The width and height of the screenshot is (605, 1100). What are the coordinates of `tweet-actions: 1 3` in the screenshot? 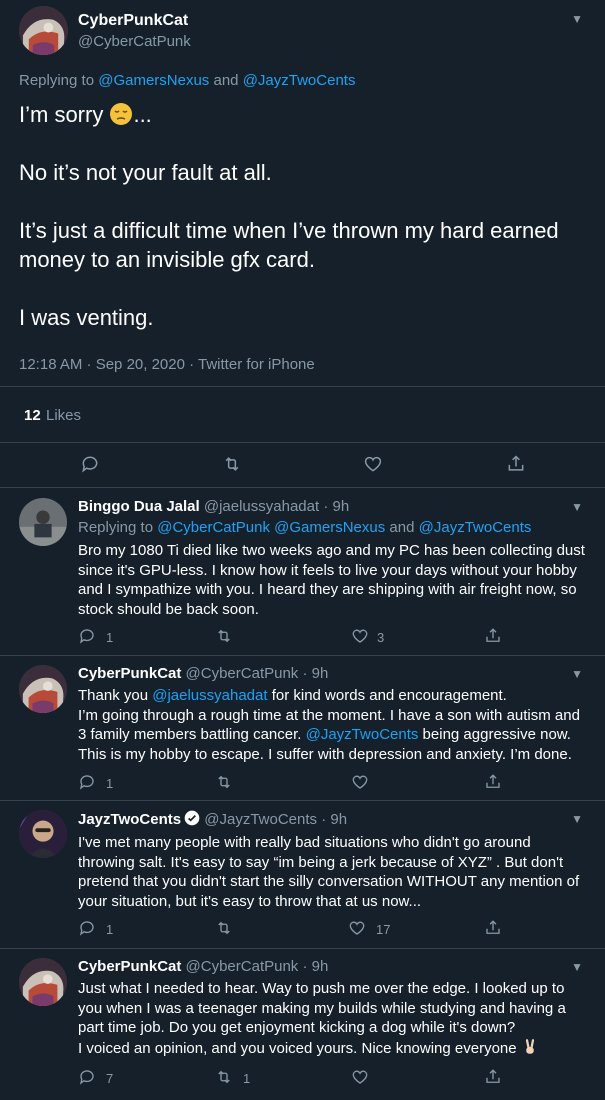 It's located at (341, 637).